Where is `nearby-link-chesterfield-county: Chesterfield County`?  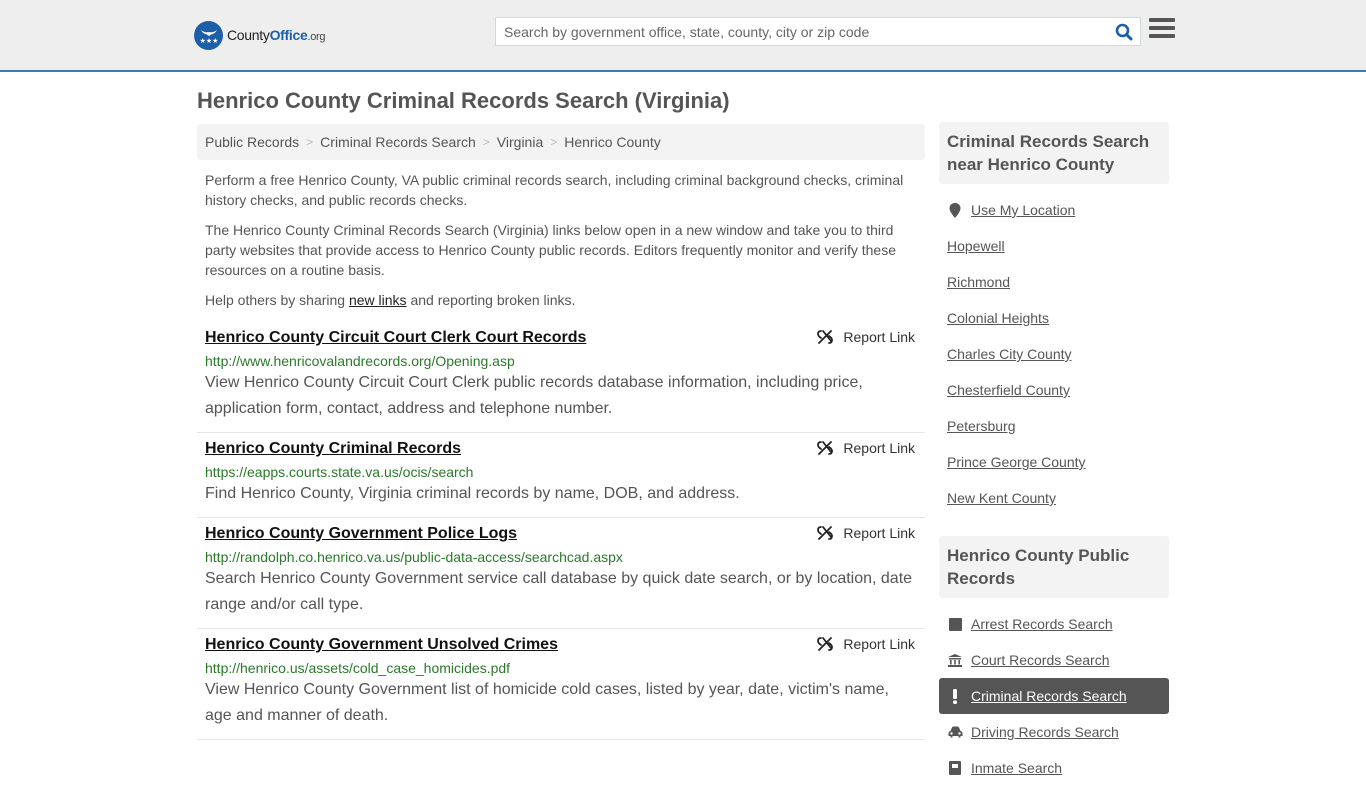 nearby-link-chesterfield-county: Chesterfield County is located at coordinates (1008, 390).